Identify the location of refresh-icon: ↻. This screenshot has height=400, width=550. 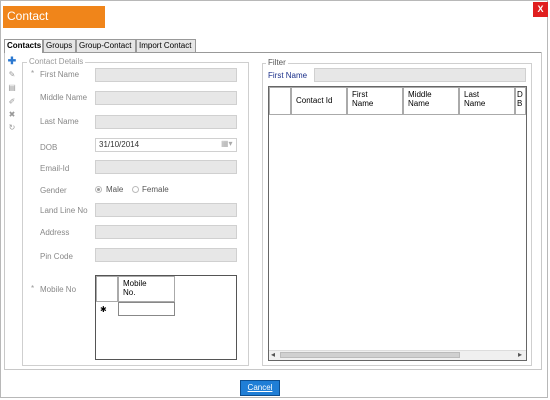
(12, 128).